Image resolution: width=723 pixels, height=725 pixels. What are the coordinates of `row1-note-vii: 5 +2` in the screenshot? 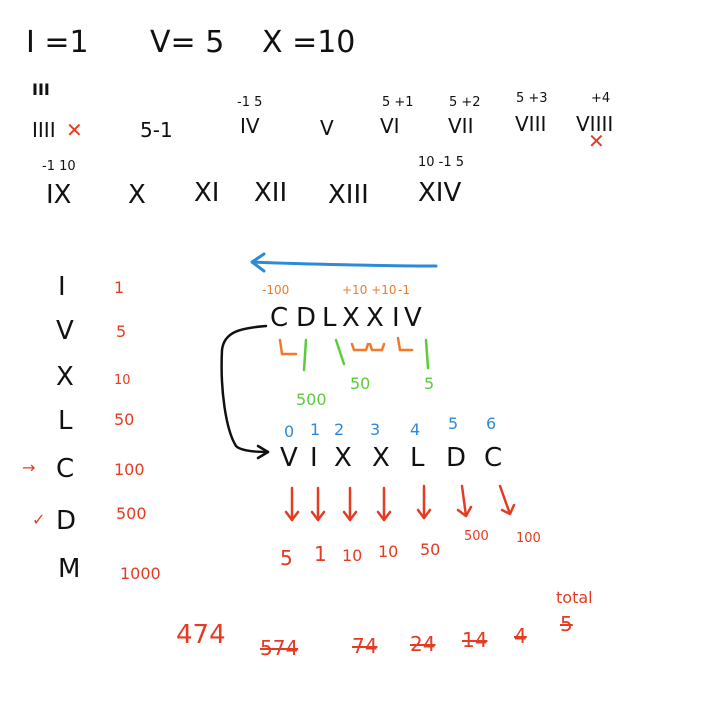 It's located at (465, 102).